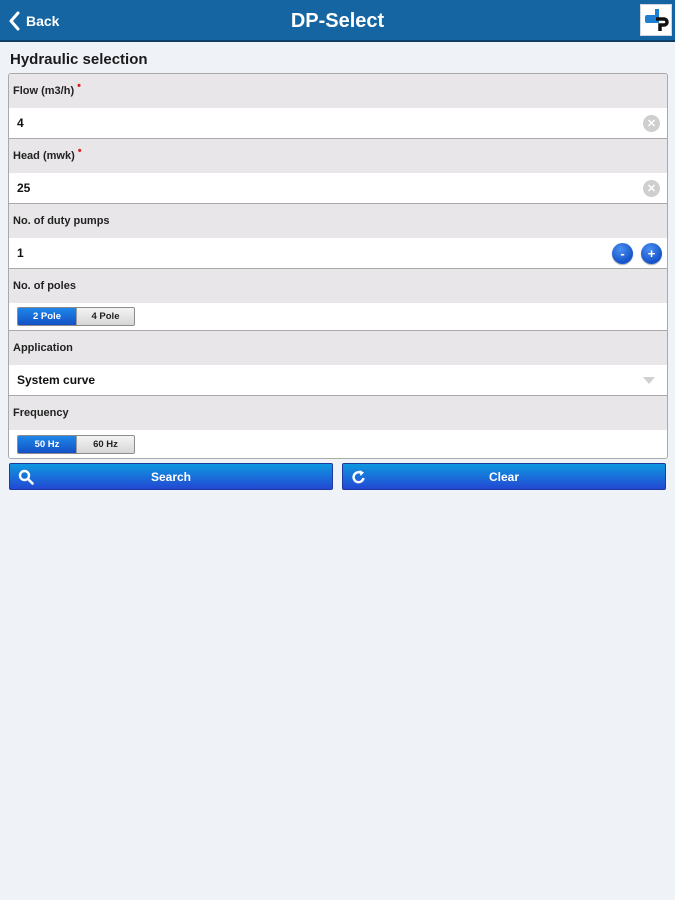 This screenshot has height=900, width=675. What do you see at coordinates (622, 253) in the screenshot?
I see `decrement-button: -` at bounding box center [622, 253].